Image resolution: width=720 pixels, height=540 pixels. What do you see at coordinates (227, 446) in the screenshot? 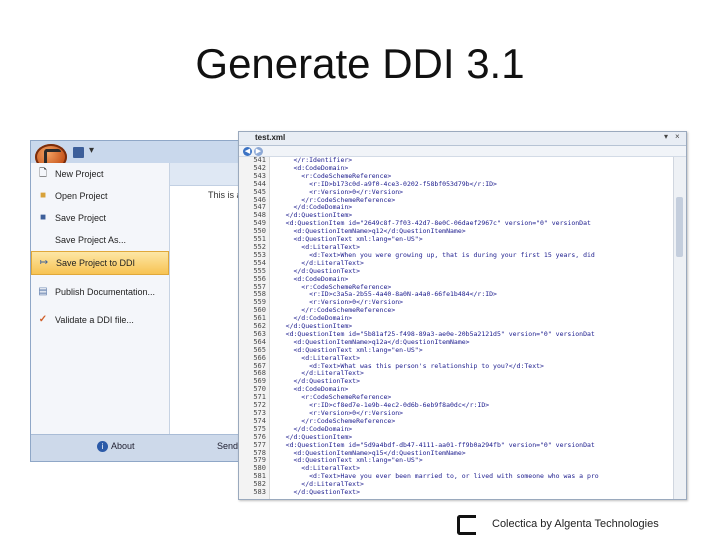
I see `send-button: Send` at bounding box center [227, 446].